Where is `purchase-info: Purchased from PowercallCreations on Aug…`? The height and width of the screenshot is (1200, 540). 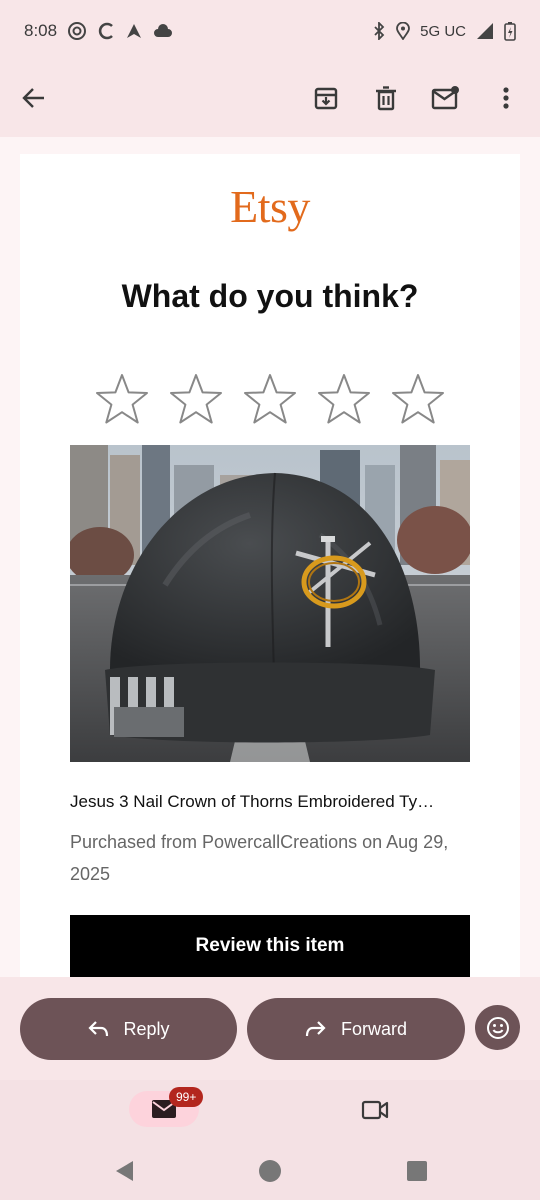 purchase-info: Purchased from PowercallCreations on Aug… is located at coordinates (259, 858).